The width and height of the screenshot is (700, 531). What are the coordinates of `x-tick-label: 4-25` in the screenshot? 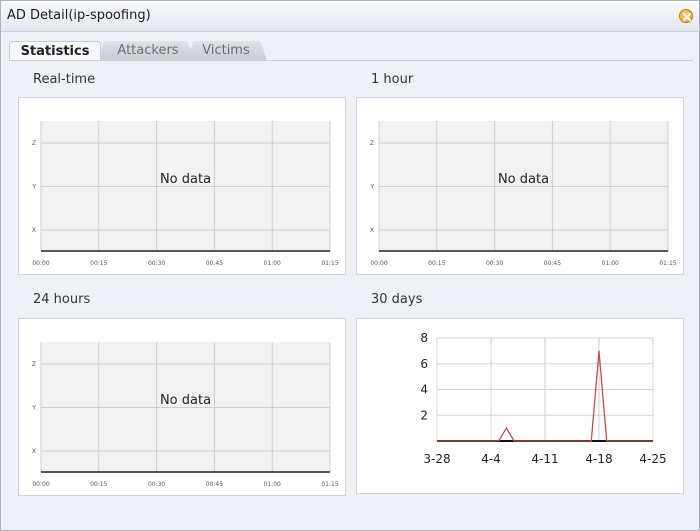 It's located at (652, 459).